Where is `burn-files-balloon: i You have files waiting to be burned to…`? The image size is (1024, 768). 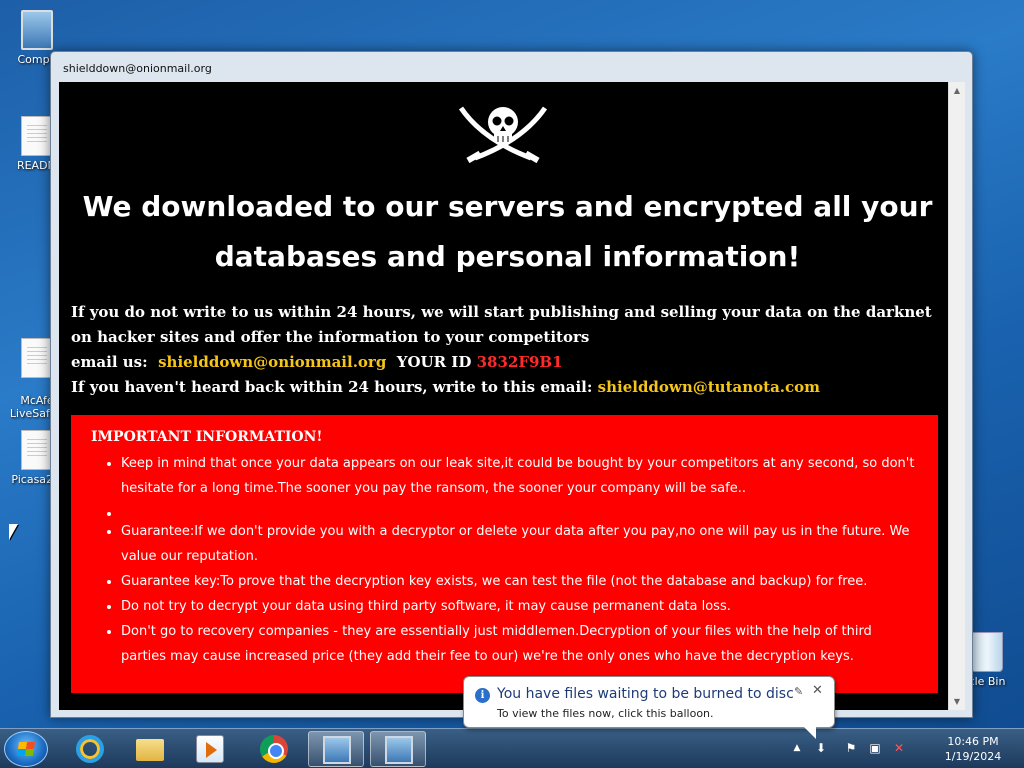 burn-files-balloon: i You have files waiting to be burned to… is located at coordinates (649, 707).